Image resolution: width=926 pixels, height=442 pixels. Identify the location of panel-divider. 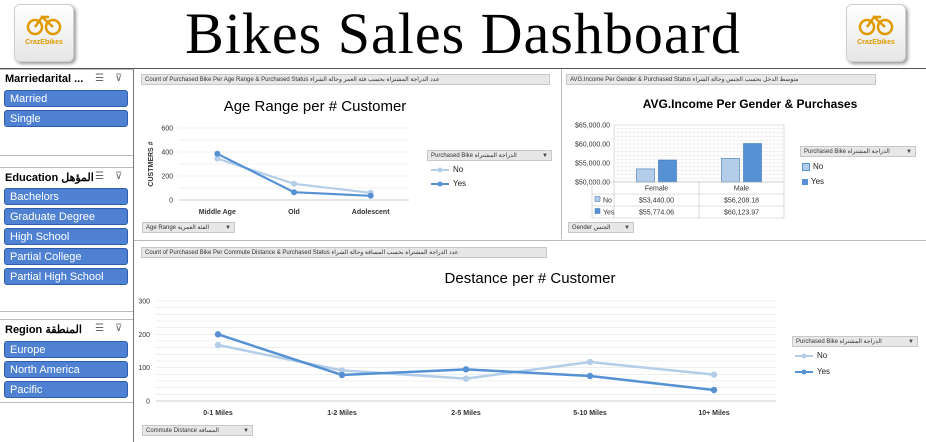
(530, 240).